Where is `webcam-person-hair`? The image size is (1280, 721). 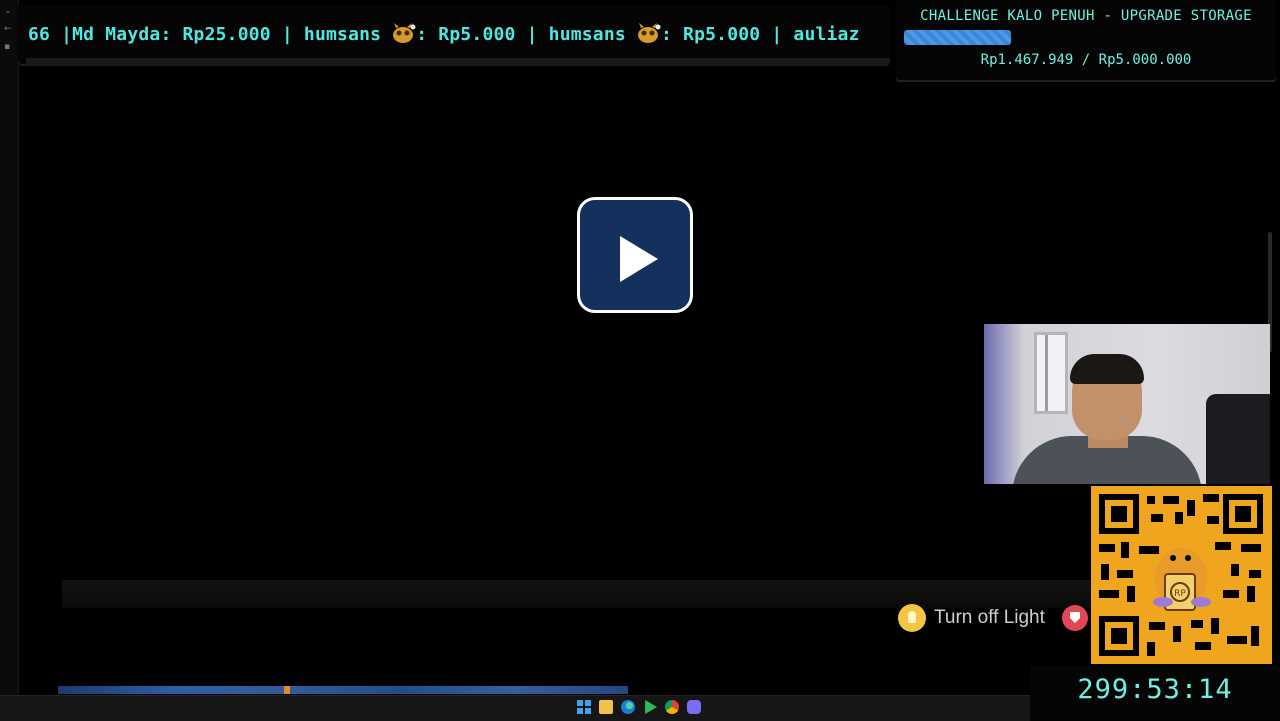
webcam-person-hair is located at coordinates (1107, 369).